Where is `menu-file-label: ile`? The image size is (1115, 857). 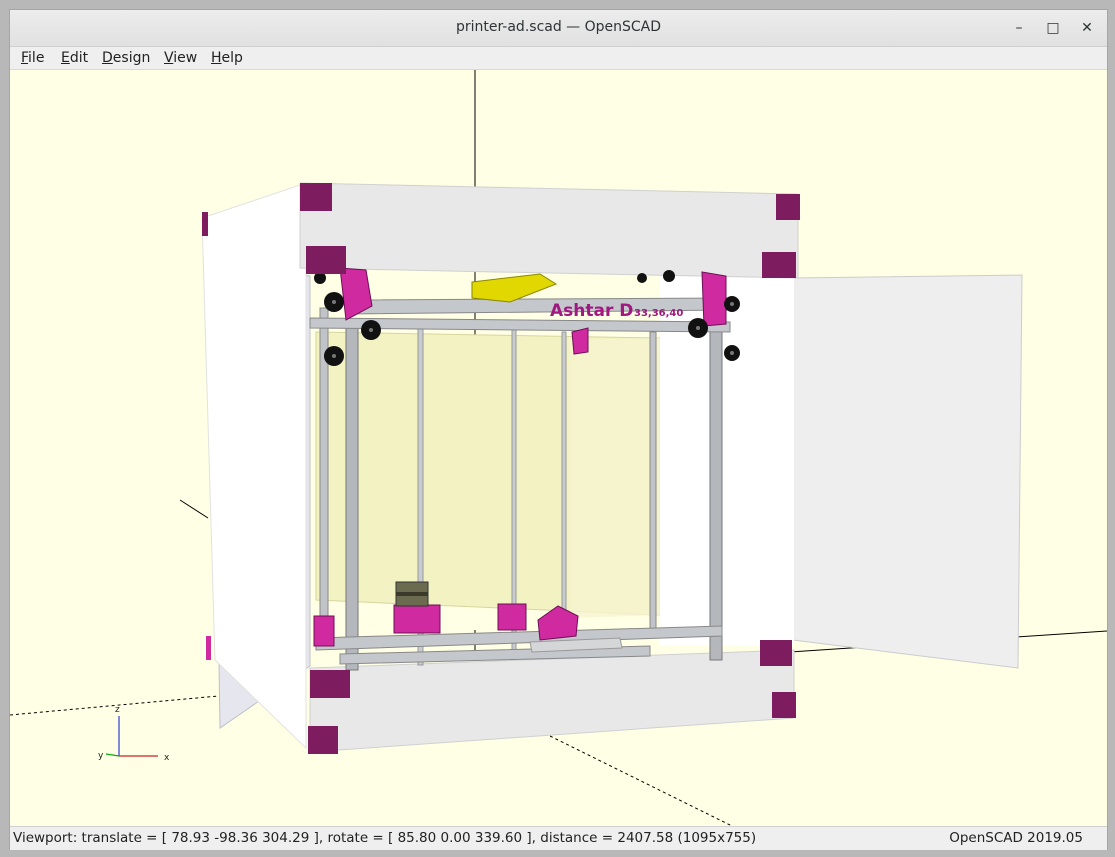
menu-file-label: ile is located at coordinates (36, 58).